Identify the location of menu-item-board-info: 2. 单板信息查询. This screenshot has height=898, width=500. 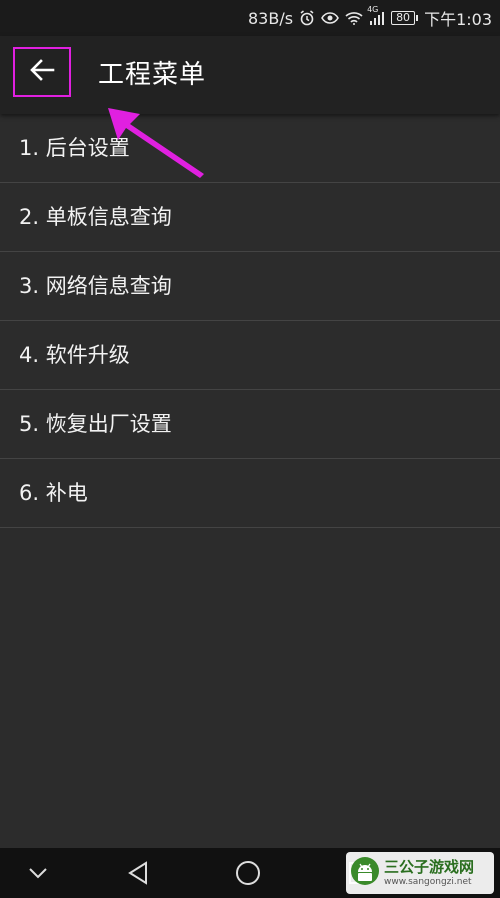
(250, 217).